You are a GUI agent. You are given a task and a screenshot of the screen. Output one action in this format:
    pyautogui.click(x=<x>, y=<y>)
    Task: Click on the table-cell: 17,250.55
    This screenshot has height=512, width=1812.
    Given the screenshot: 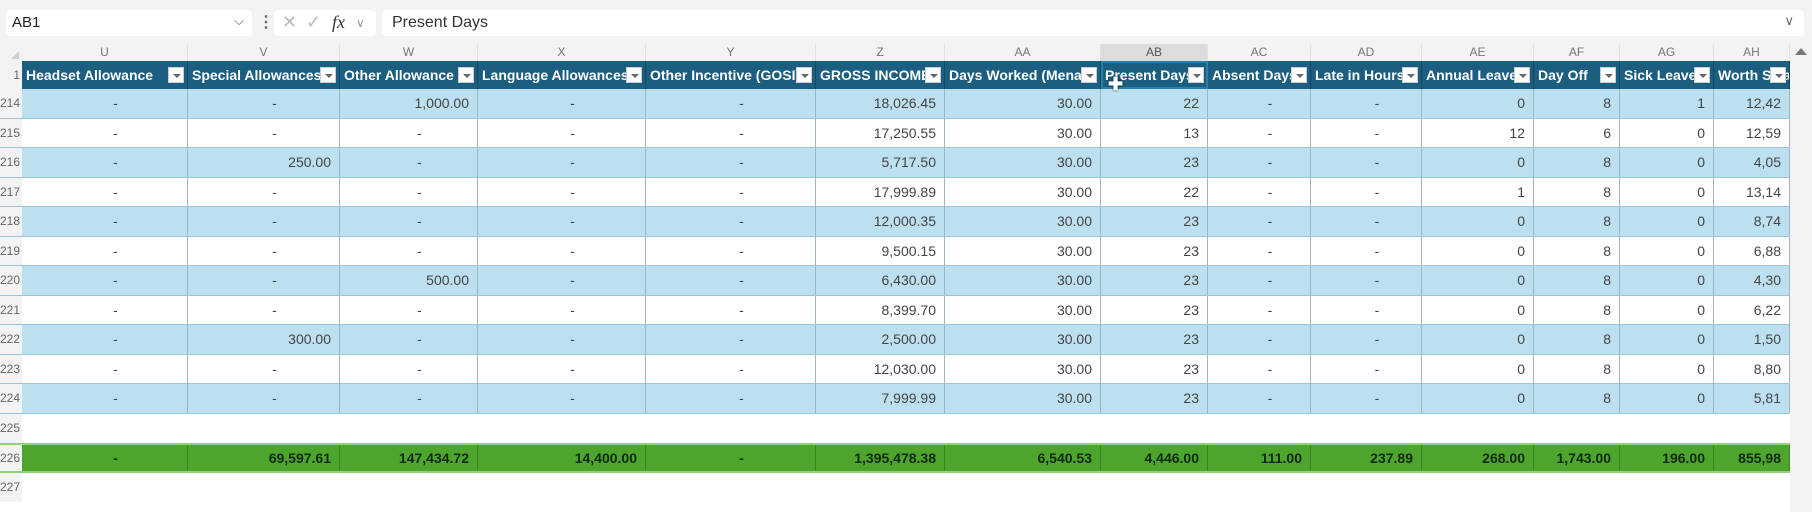 What is the action you would take?
    pyautogui.click(x=880, y=132)
    